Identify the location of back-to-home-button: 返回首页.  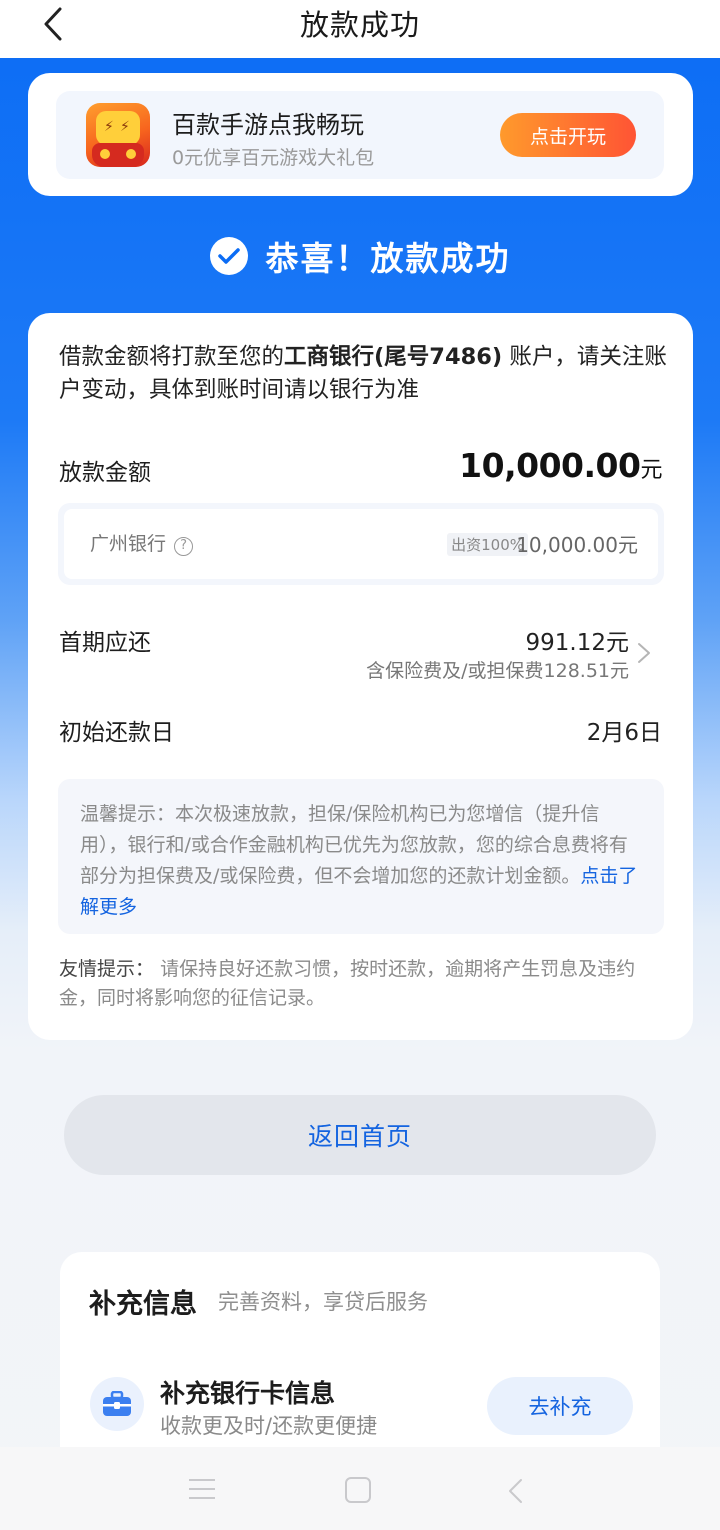
(360, 1135).